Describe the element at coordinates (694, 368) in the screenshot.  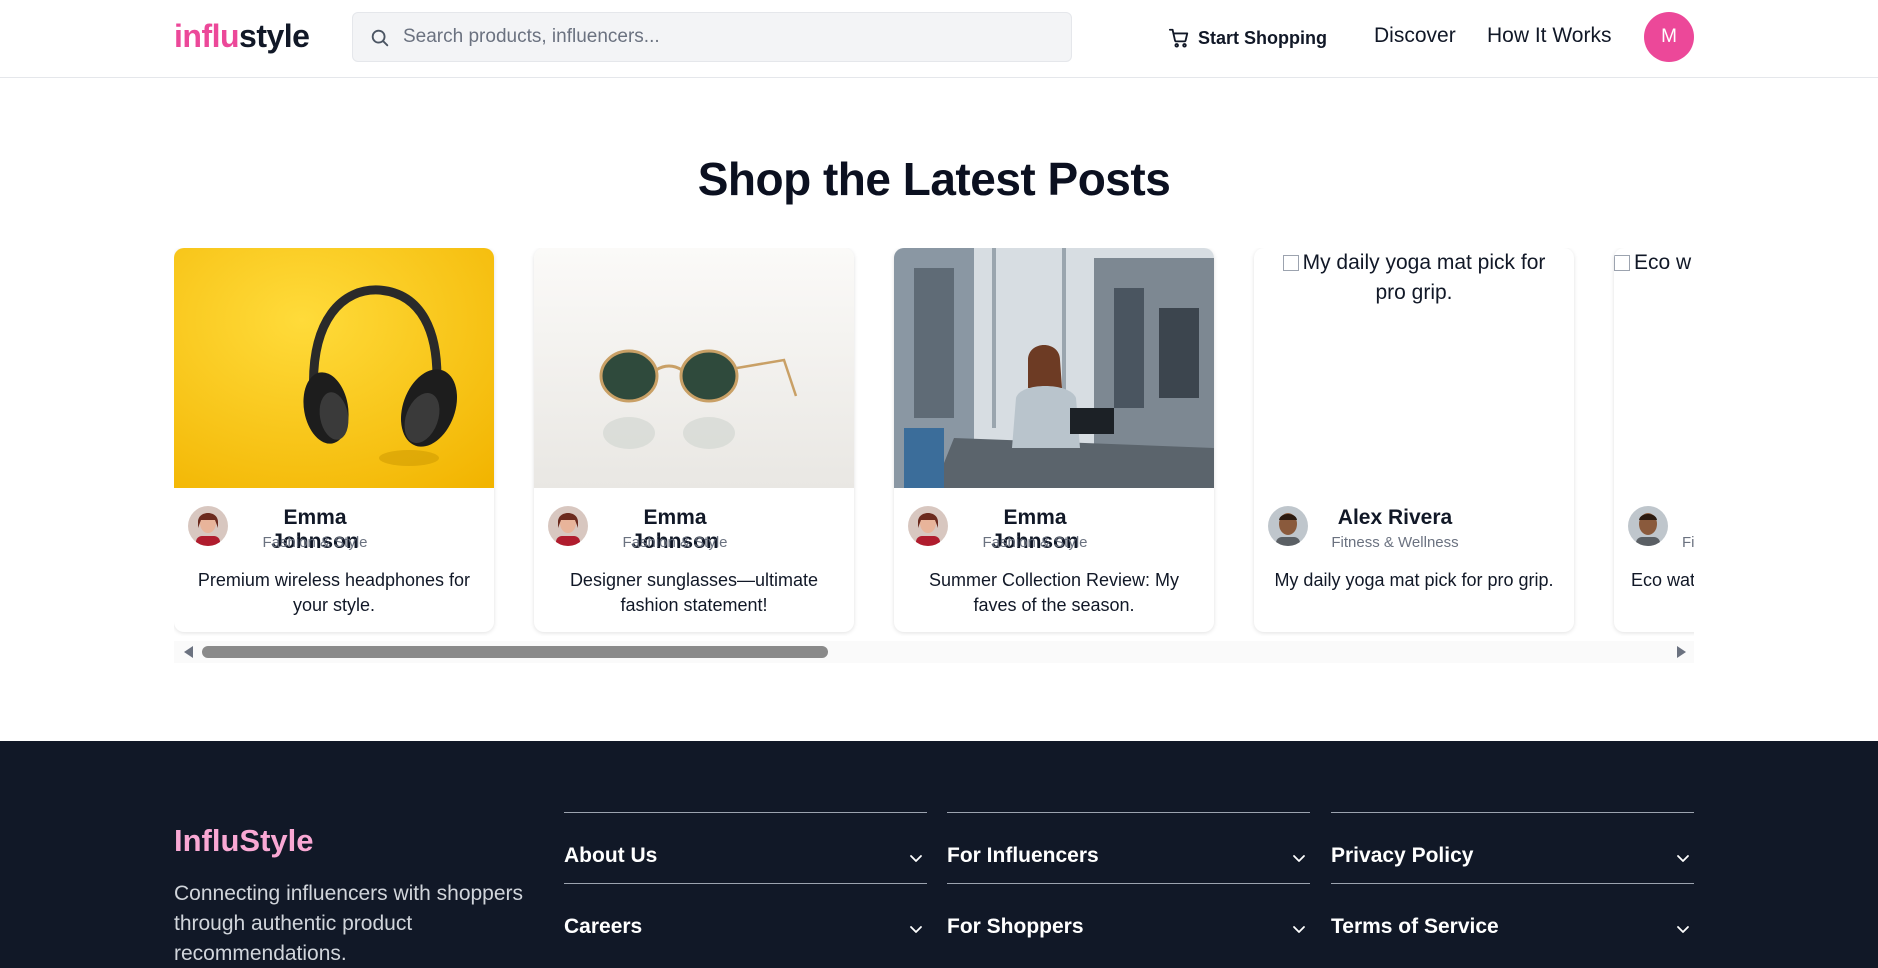
I see `post-image-sunglasses` at that location.